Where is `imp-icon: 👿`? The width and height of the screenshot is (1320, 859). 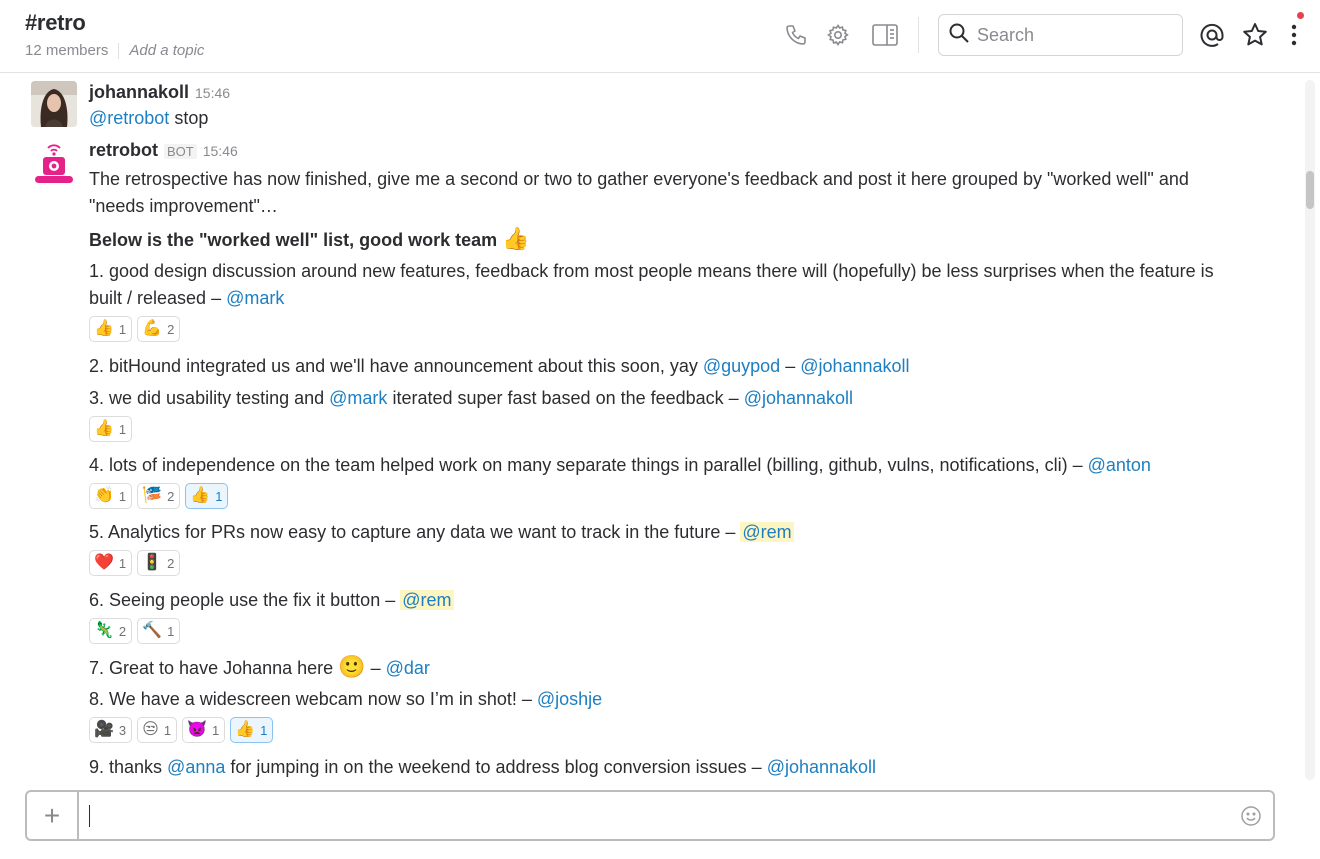
imp-icon: 👿 is located at coordinates (197, 729).